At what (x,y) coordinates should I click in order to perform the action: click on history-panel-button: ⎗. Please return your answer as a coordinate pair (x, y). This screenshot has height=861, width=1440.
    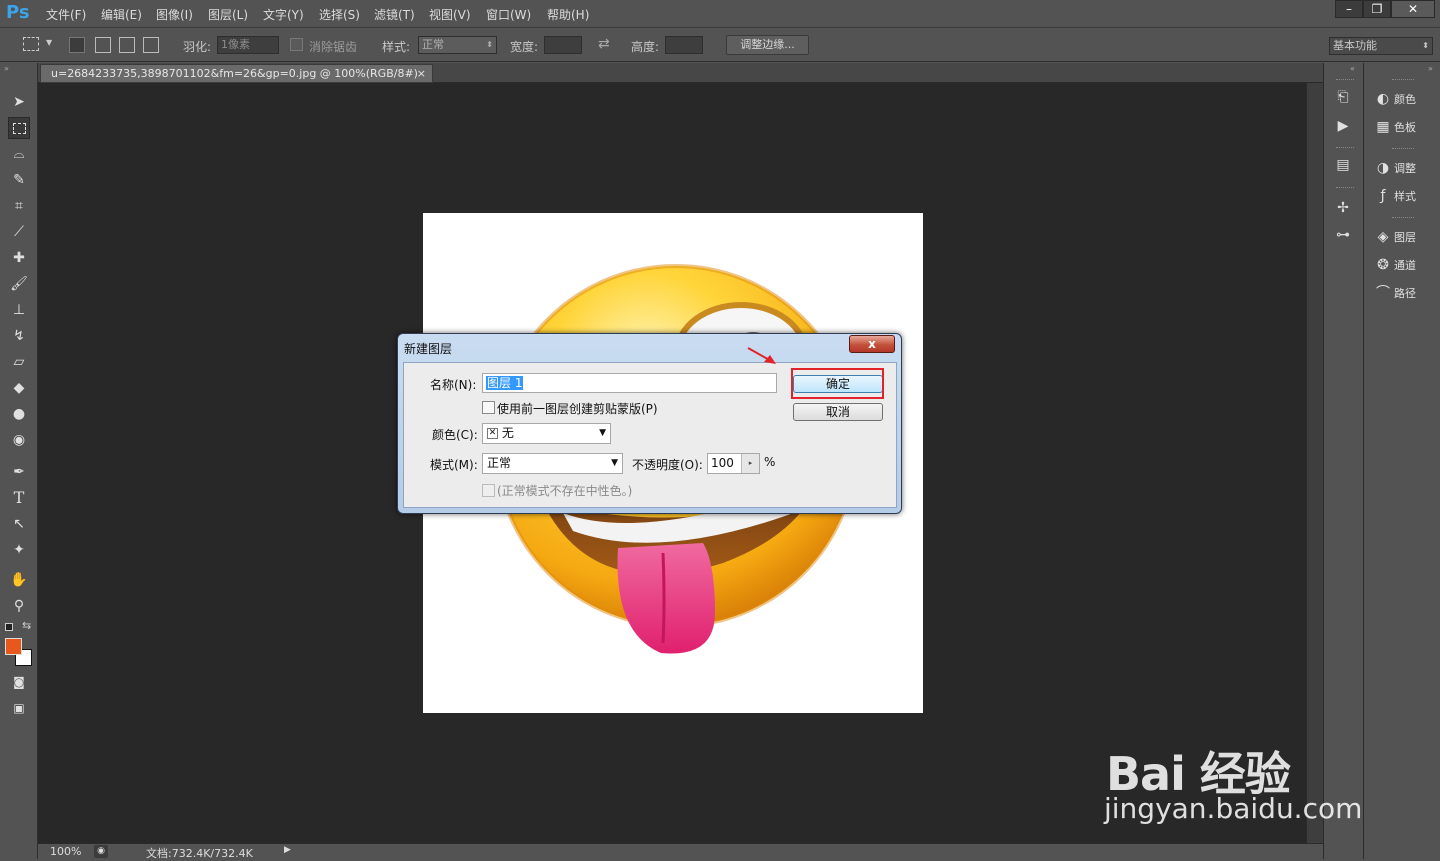
    Looking at the image, I should click on (1343, 97).